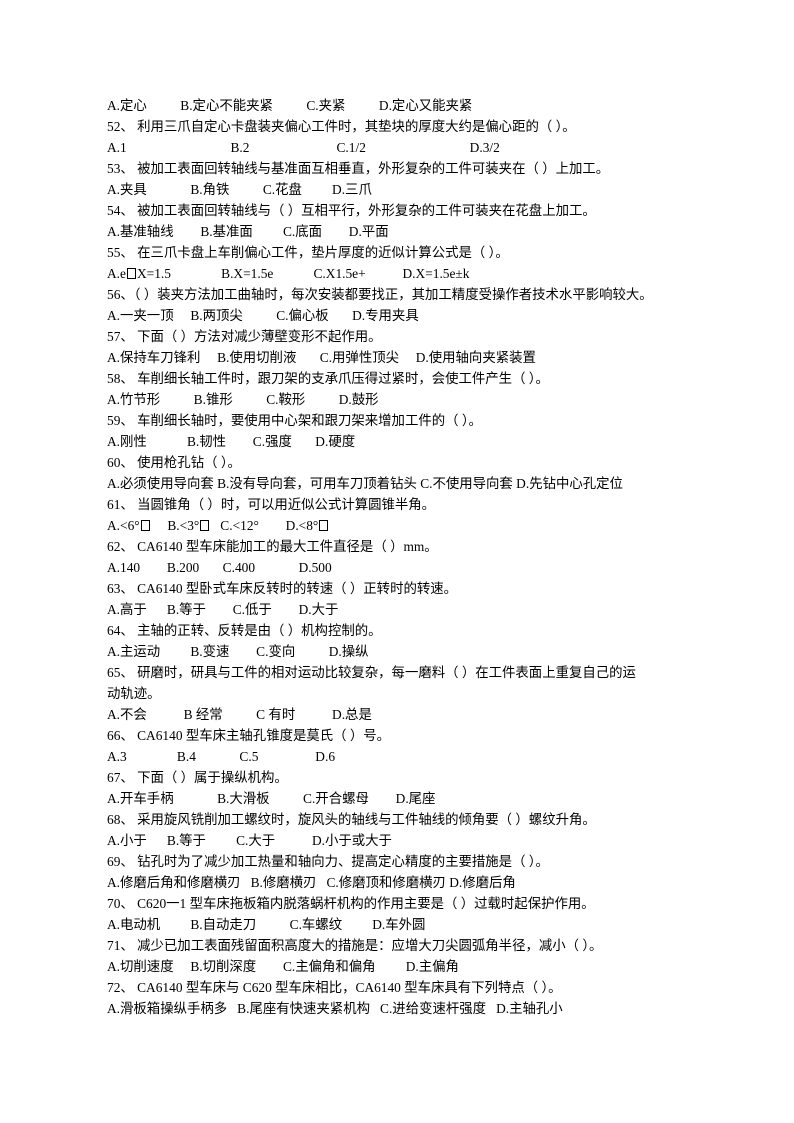 The height and width of the screenshot is (1123, 794). What do you see at coordinates (244, 336) in the screenshot?
I see `question-line: 57、 下面（ ）方法对减少薄壁变形不起作用。` at bounding box center [244, 336].